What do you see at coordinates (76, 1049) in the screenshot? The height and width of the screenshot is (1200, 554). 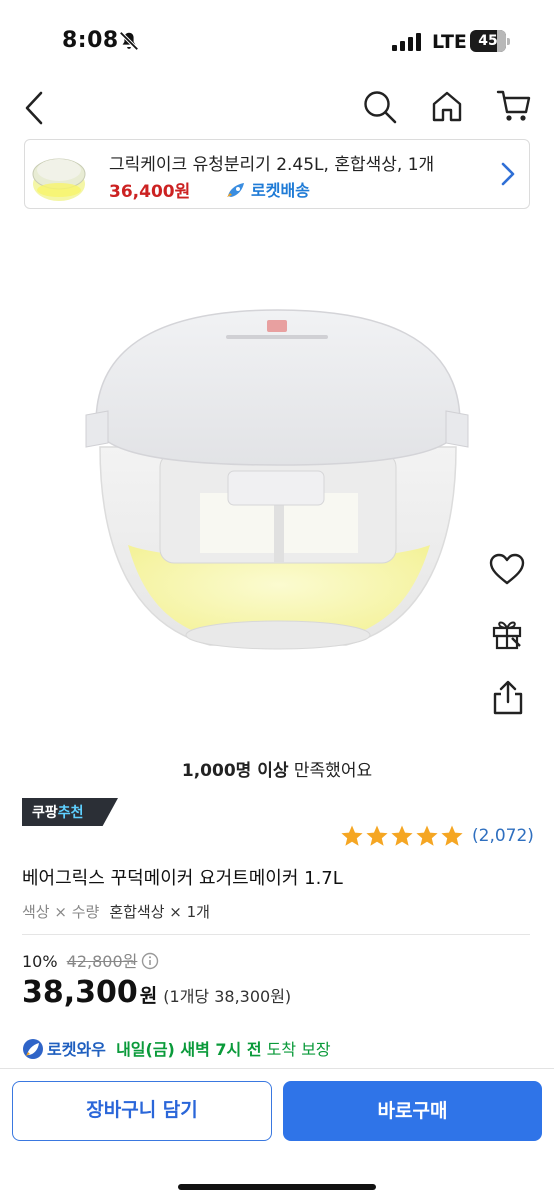 I see `rocket-wow-label: 로켓와우` at bounding box center [76, 1049].